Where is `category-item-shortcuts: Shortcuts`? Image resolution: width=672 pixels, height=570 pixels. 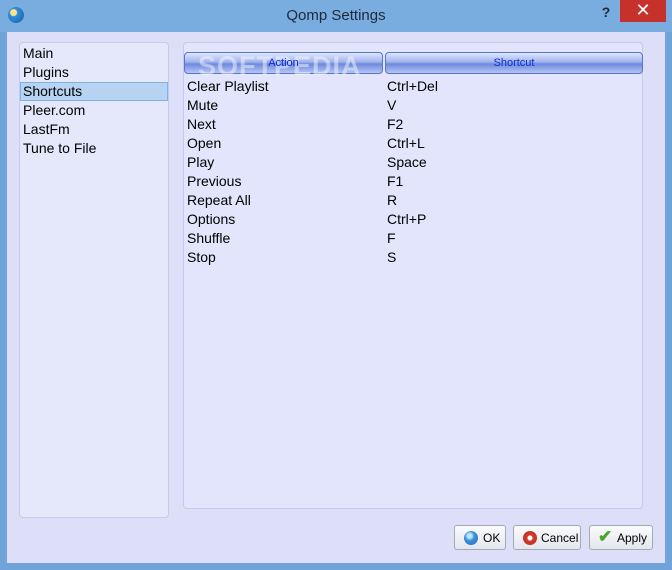
category-item-shortcuts: Shortcuts is located at coordinates (94, 91).